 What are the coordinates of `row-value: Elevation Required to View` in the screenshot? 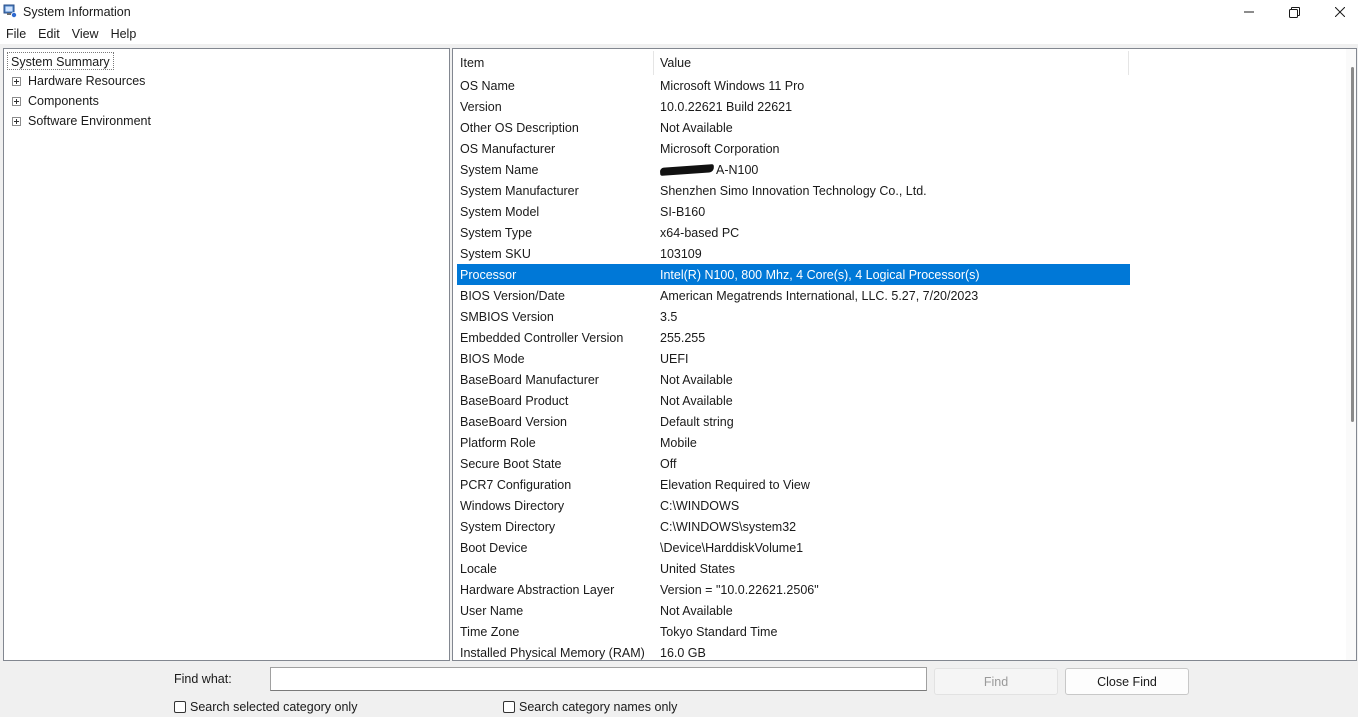 It's located at (735, 484).